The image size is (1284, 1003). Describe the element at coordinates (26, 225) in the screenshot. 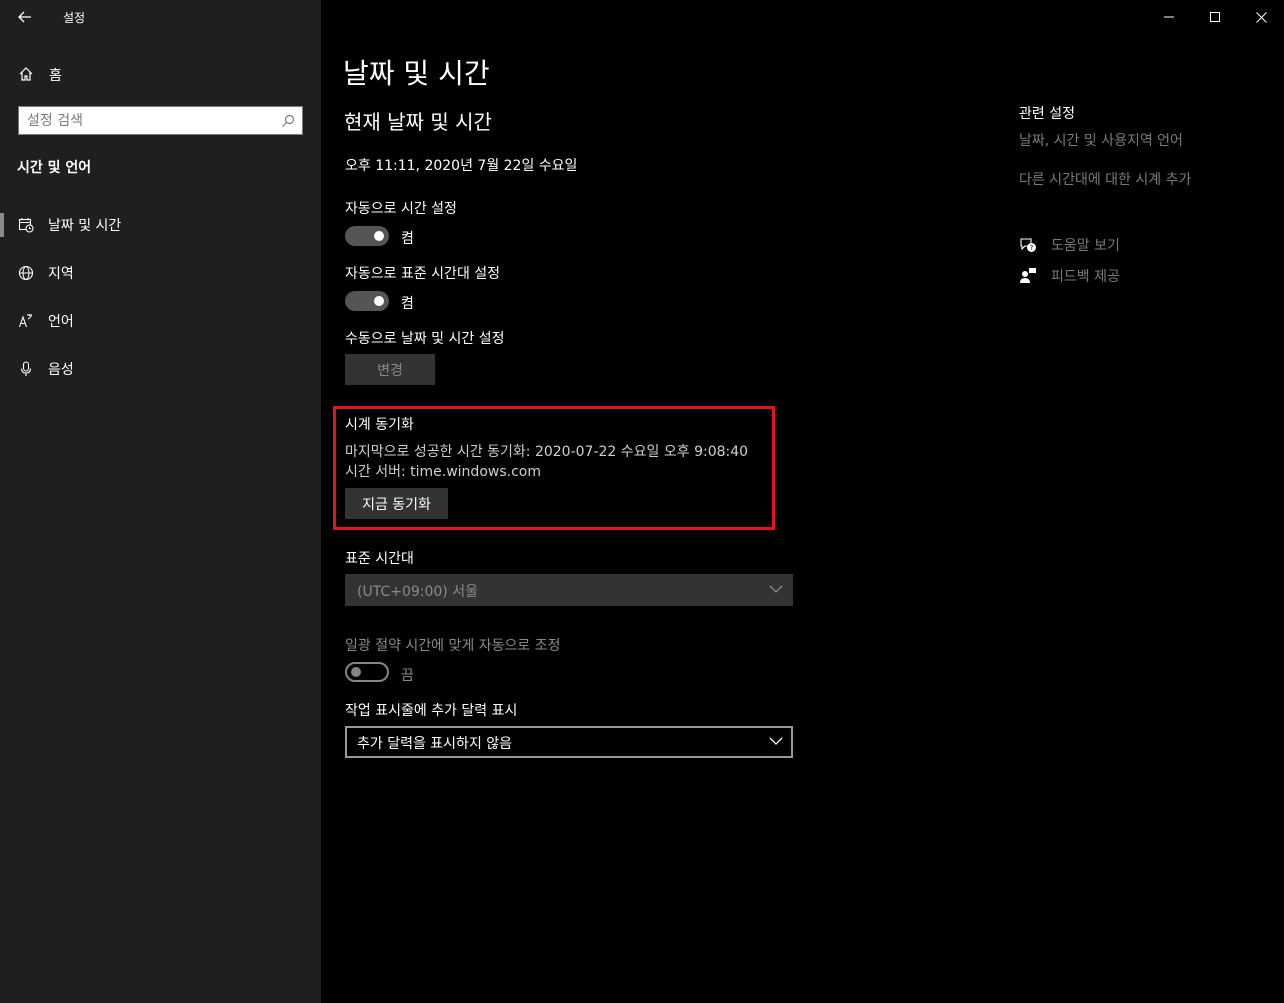

I see `calendar-clock-icon` at that location.